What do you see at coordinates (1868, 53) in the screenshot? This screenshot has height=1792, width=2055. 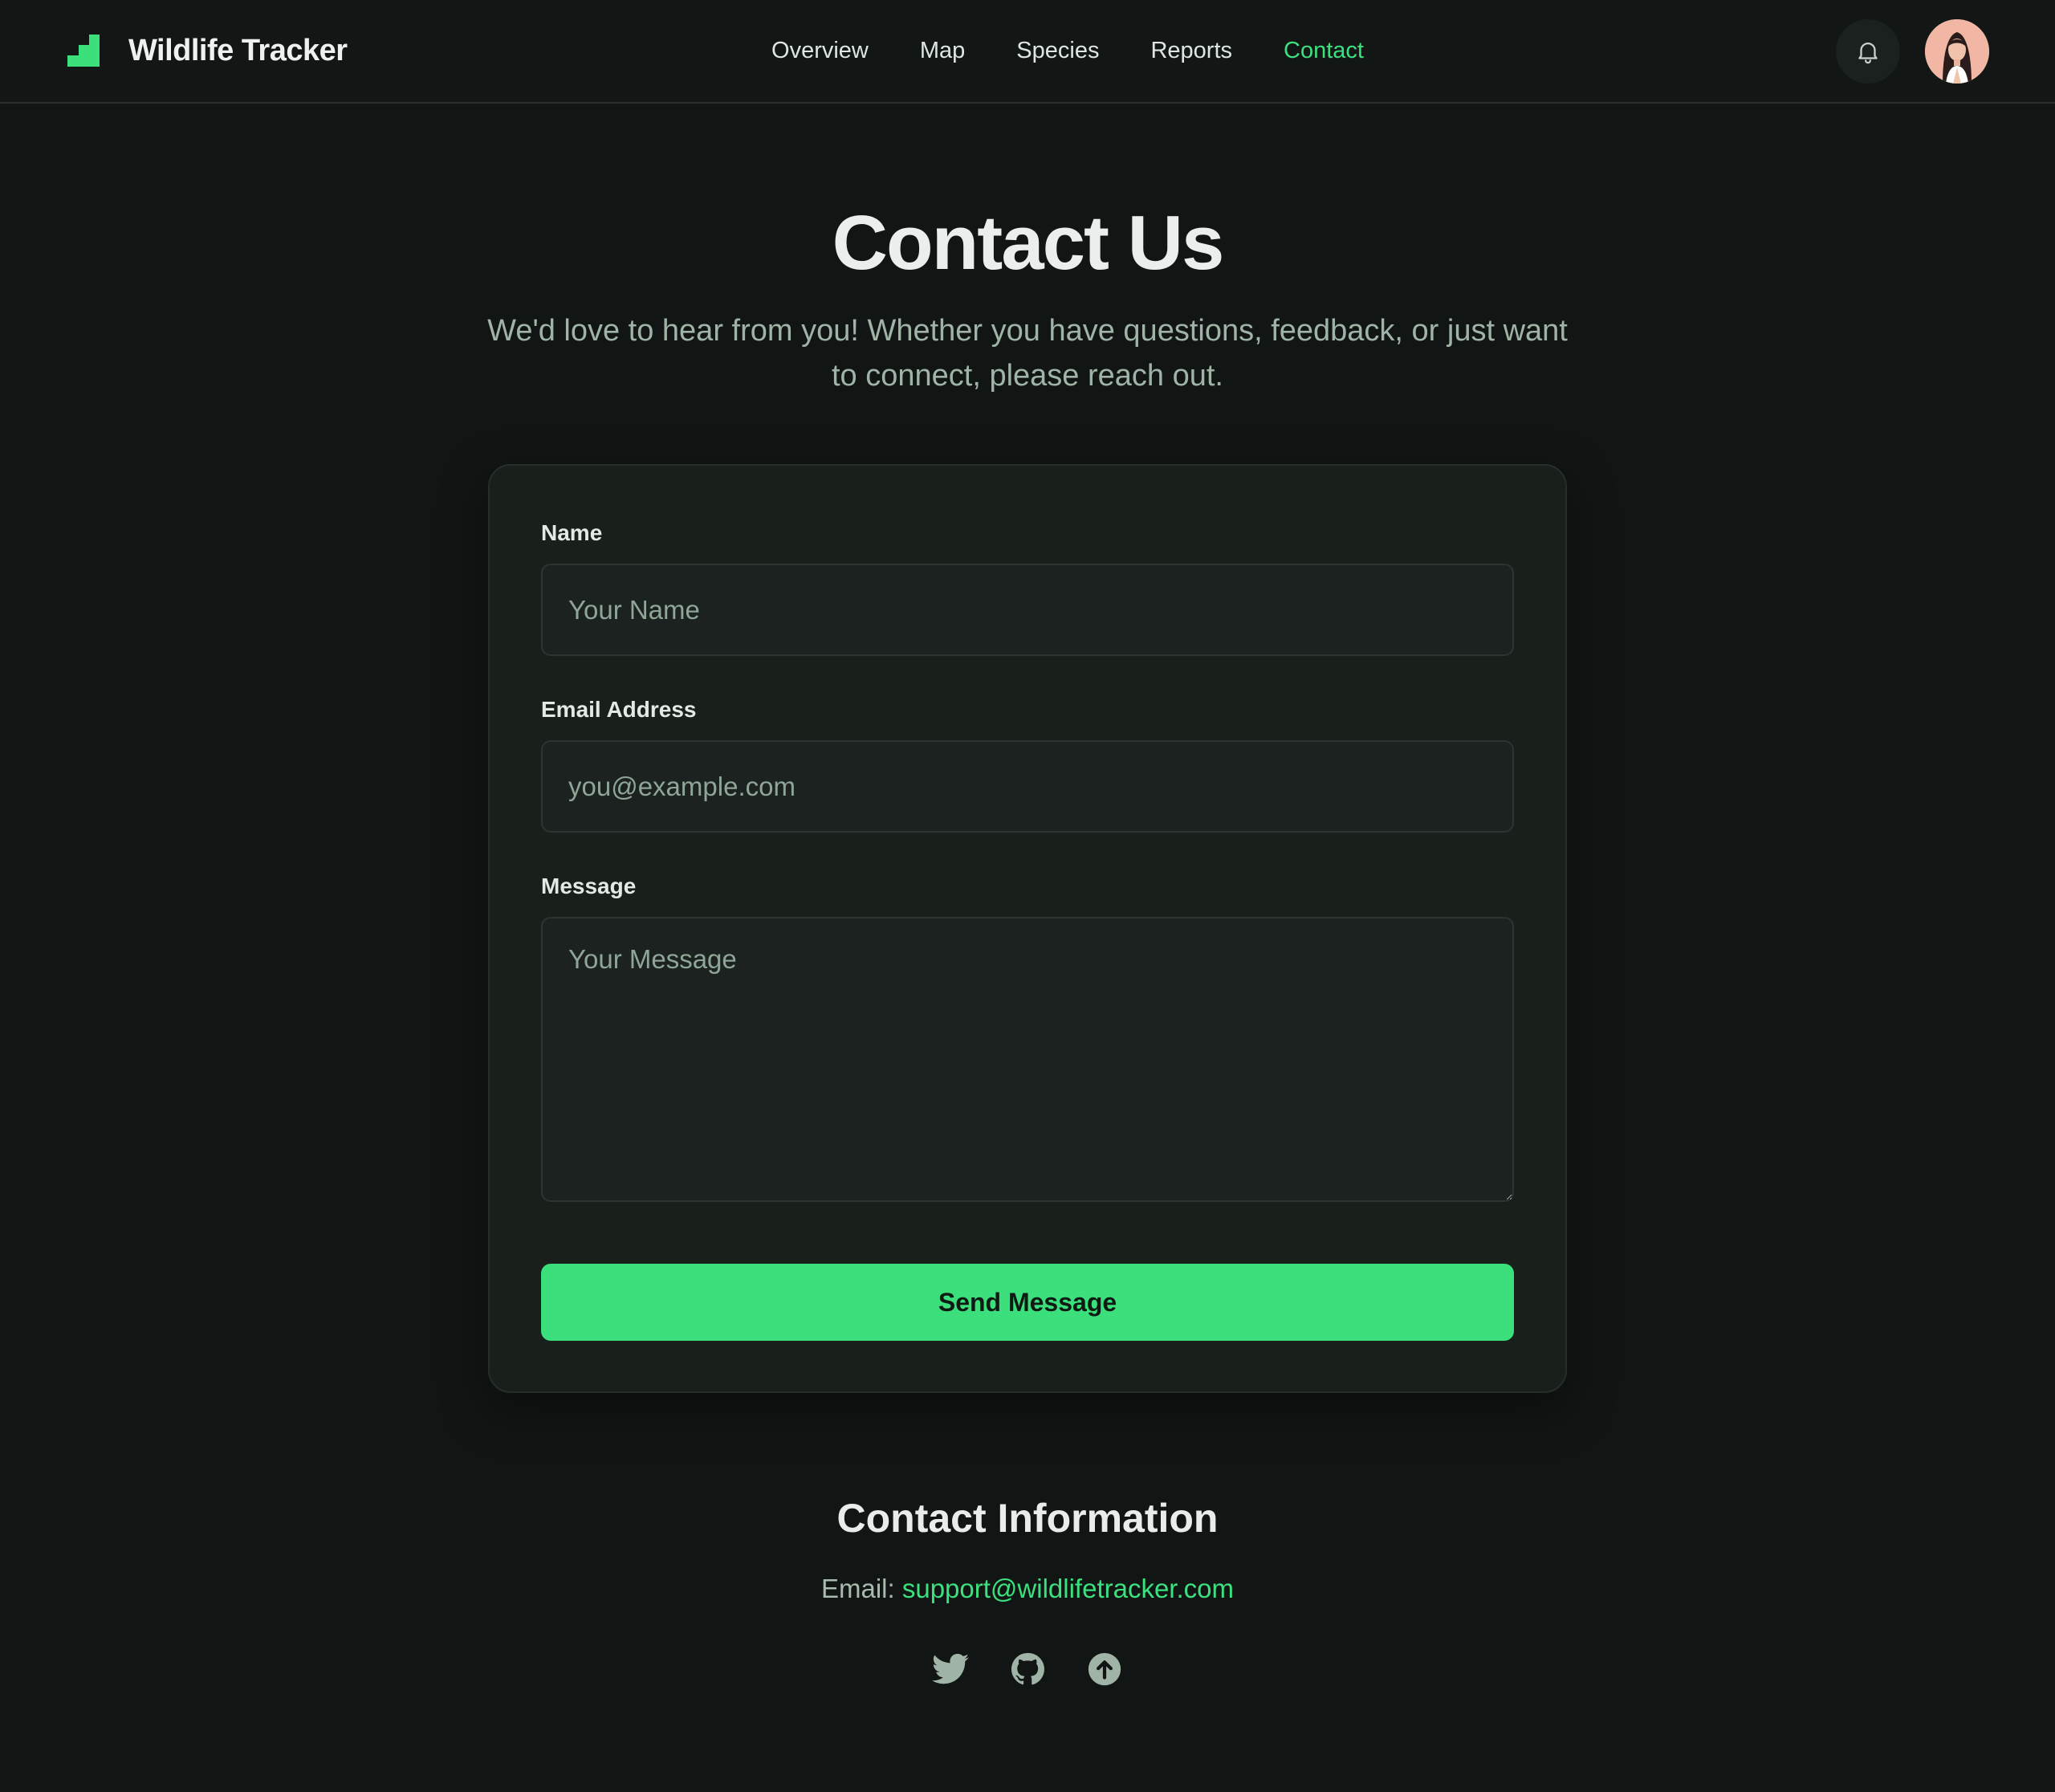 I see `bell-icon` at bounding box center [1868, 53].